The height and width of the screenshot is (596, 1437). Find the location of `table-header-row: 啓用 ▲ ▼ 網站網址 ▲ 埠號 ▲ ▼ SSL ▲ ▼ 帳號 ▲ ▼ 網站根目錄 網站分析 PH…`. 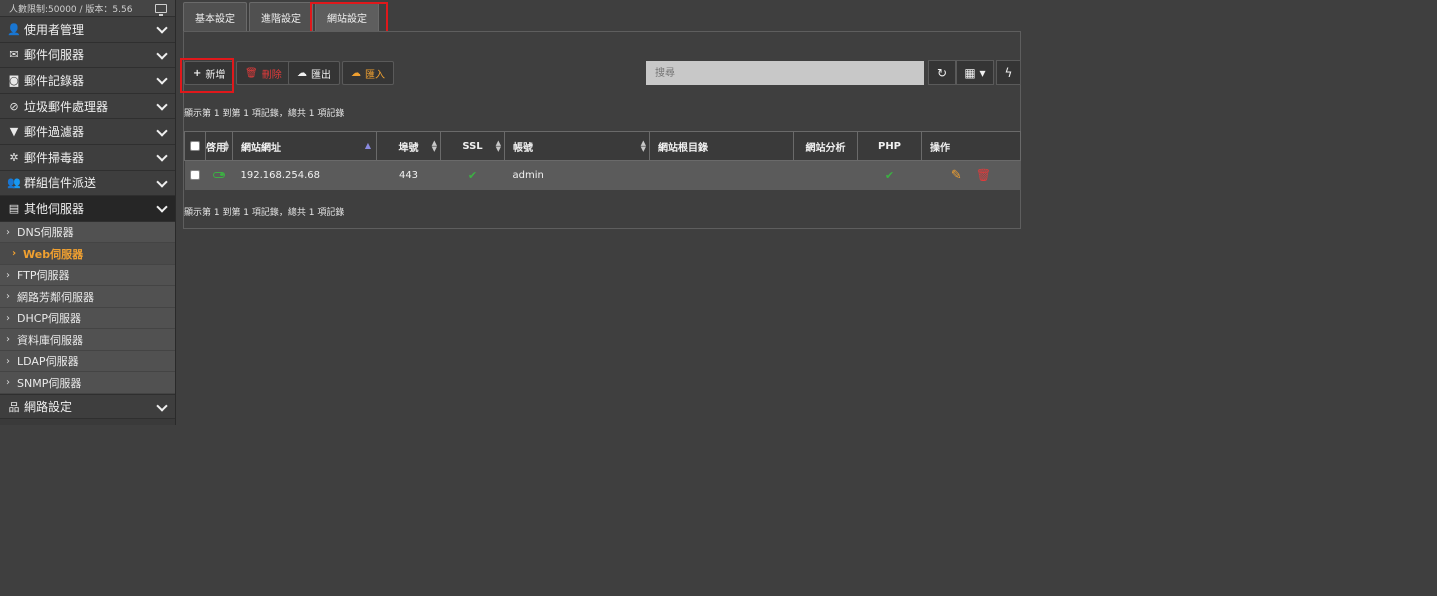

table-header-row: 啓用 ▲ ▼ 網站網址 ▲ 埠號 ▲ ▼ SSL ▲ ▼ 帳號 ▲ ▼ 網站根目錄 網站分析 PH… is located at coordinates (602, 146).